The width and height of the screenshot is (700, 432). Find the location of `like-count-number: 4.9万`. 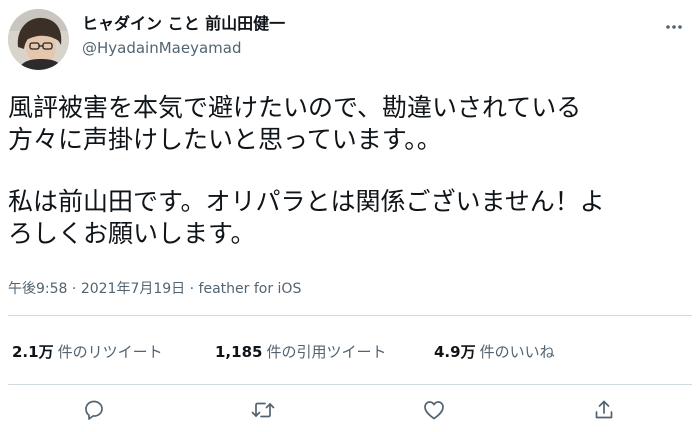

like-count-number: 4.9万 is located at coordinates (455, 352).